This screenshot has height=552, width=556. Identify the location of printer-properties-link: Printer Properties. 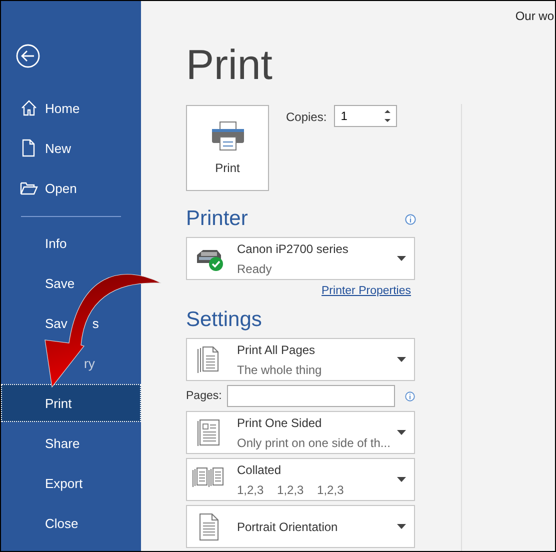
(366, 291).